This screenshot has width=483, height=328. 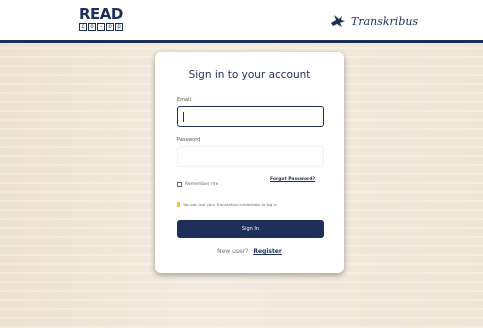 What do you see at coordinates (101, 14) in the screenshot?
I see `read-logo-word: READ` at bounding box center [101, 14].